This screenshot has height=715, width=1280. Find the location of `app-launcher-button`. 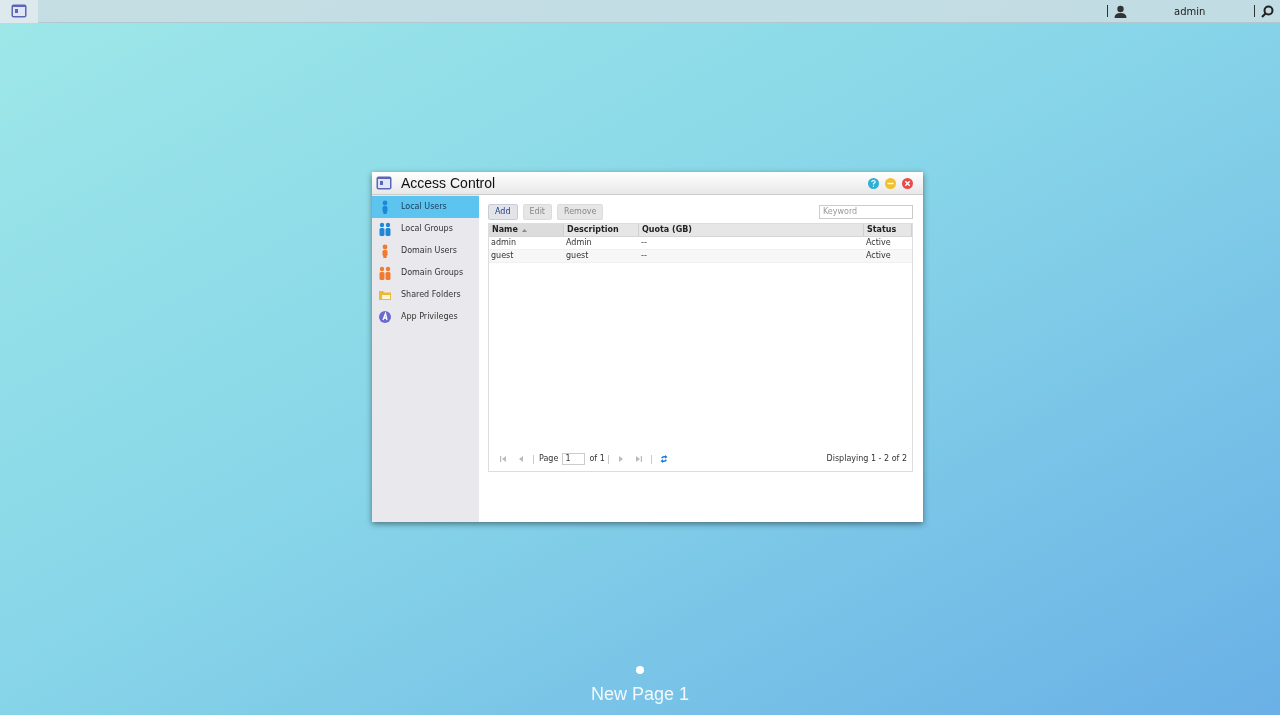

app-launcher-button is located at coordinates (19, 11).